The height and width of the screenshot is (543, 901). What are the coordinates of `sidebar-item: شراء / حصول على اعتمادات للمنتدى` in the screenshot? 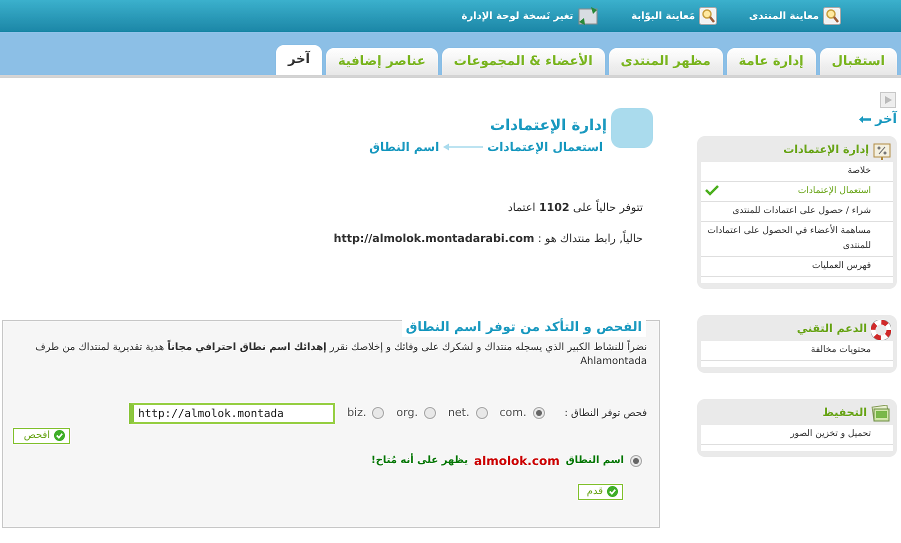 It's located at (797, 212).